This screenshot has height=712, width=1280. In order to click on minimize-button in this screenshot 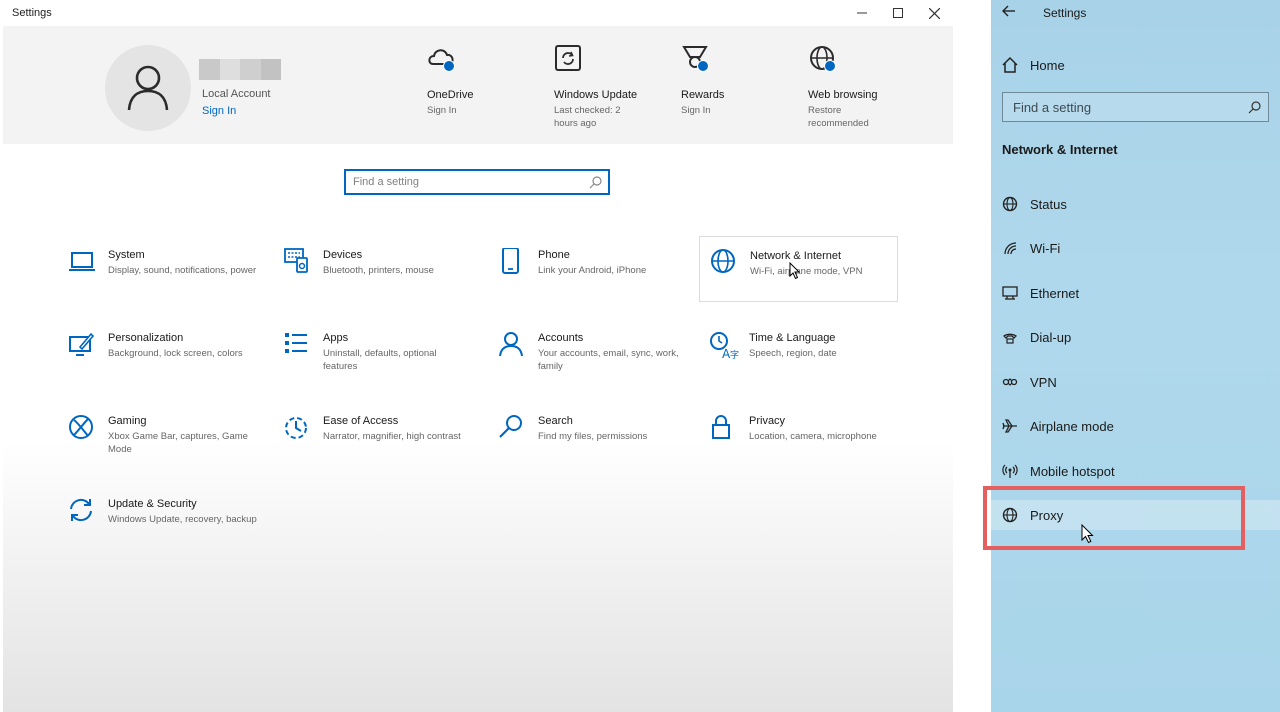, I will do `click(862, 13)`.